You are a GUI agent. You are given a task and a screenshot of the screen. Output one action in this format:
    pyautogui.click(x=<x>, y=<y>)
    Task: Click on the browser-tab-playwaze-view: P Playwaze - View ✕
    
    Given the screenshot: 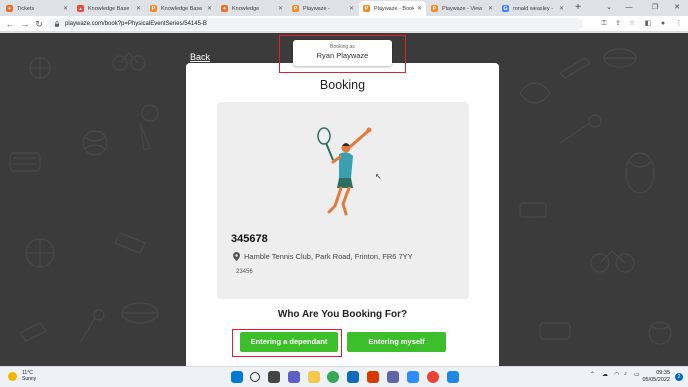 What is the action you would take?
    pyautogui.click(x=462, y=8)
    